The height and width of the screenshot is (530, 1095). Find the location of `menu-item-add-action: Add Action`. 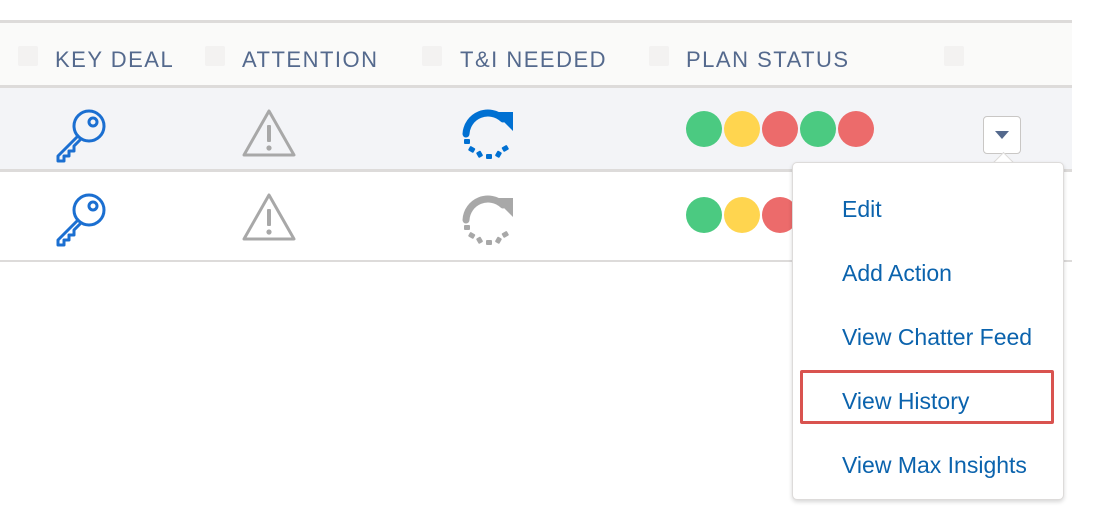

menu-item-add-action: Add Action is located at coordinates (897, 273).